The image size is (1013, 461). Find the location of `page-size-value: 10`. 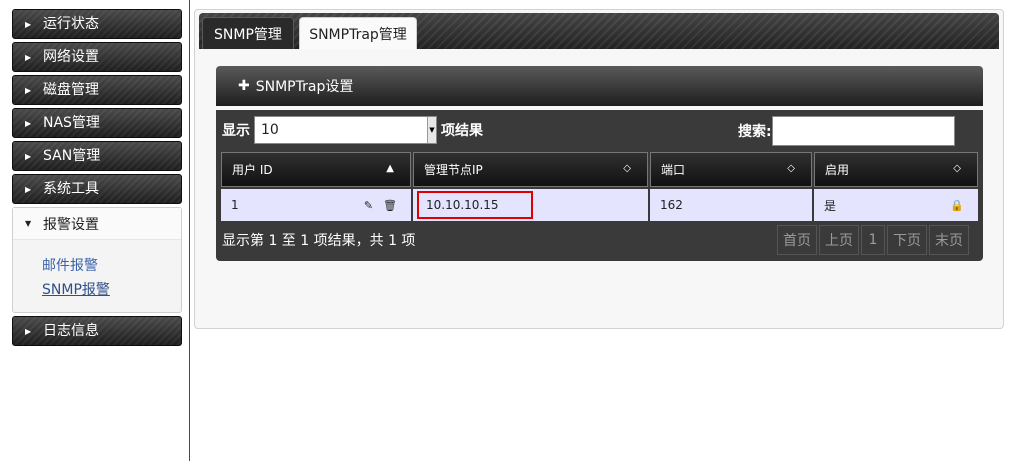

page-size-value: 10 is located at coordinates (270, 130).